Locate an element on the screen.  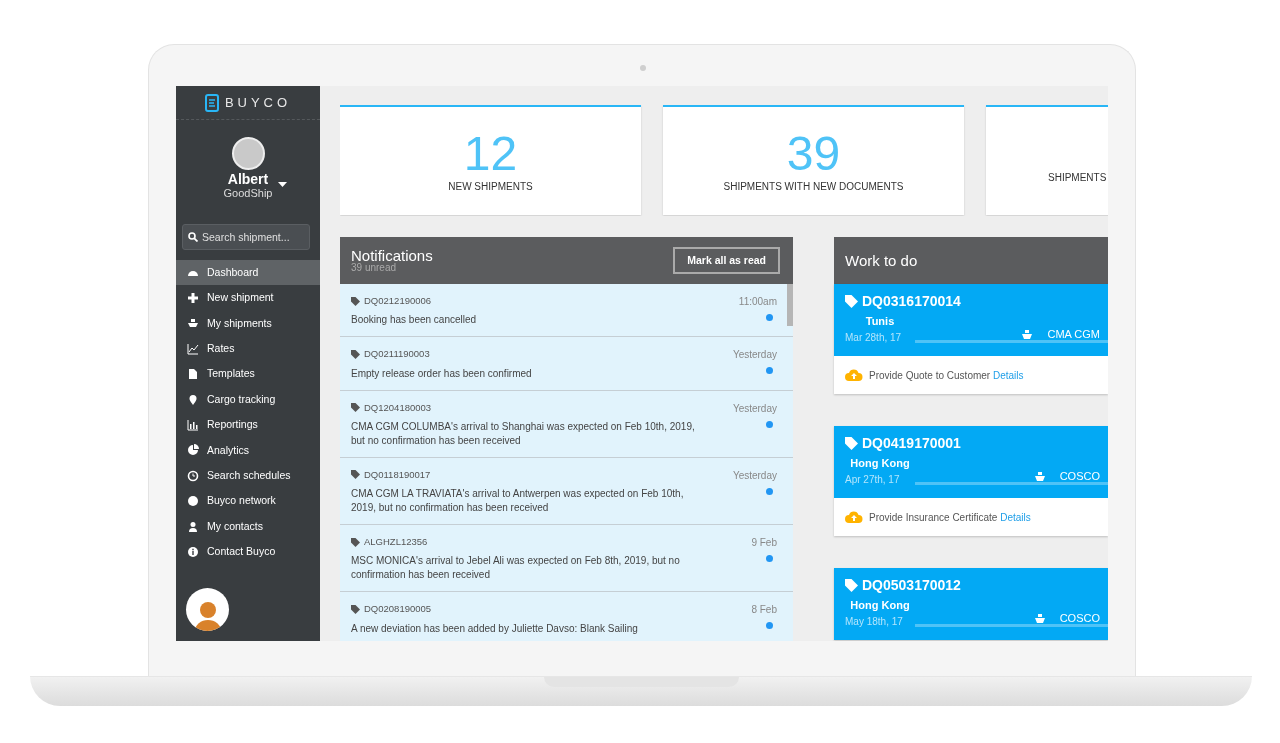
nav-item: Cargo tracking is located at coordinates (248, 399).